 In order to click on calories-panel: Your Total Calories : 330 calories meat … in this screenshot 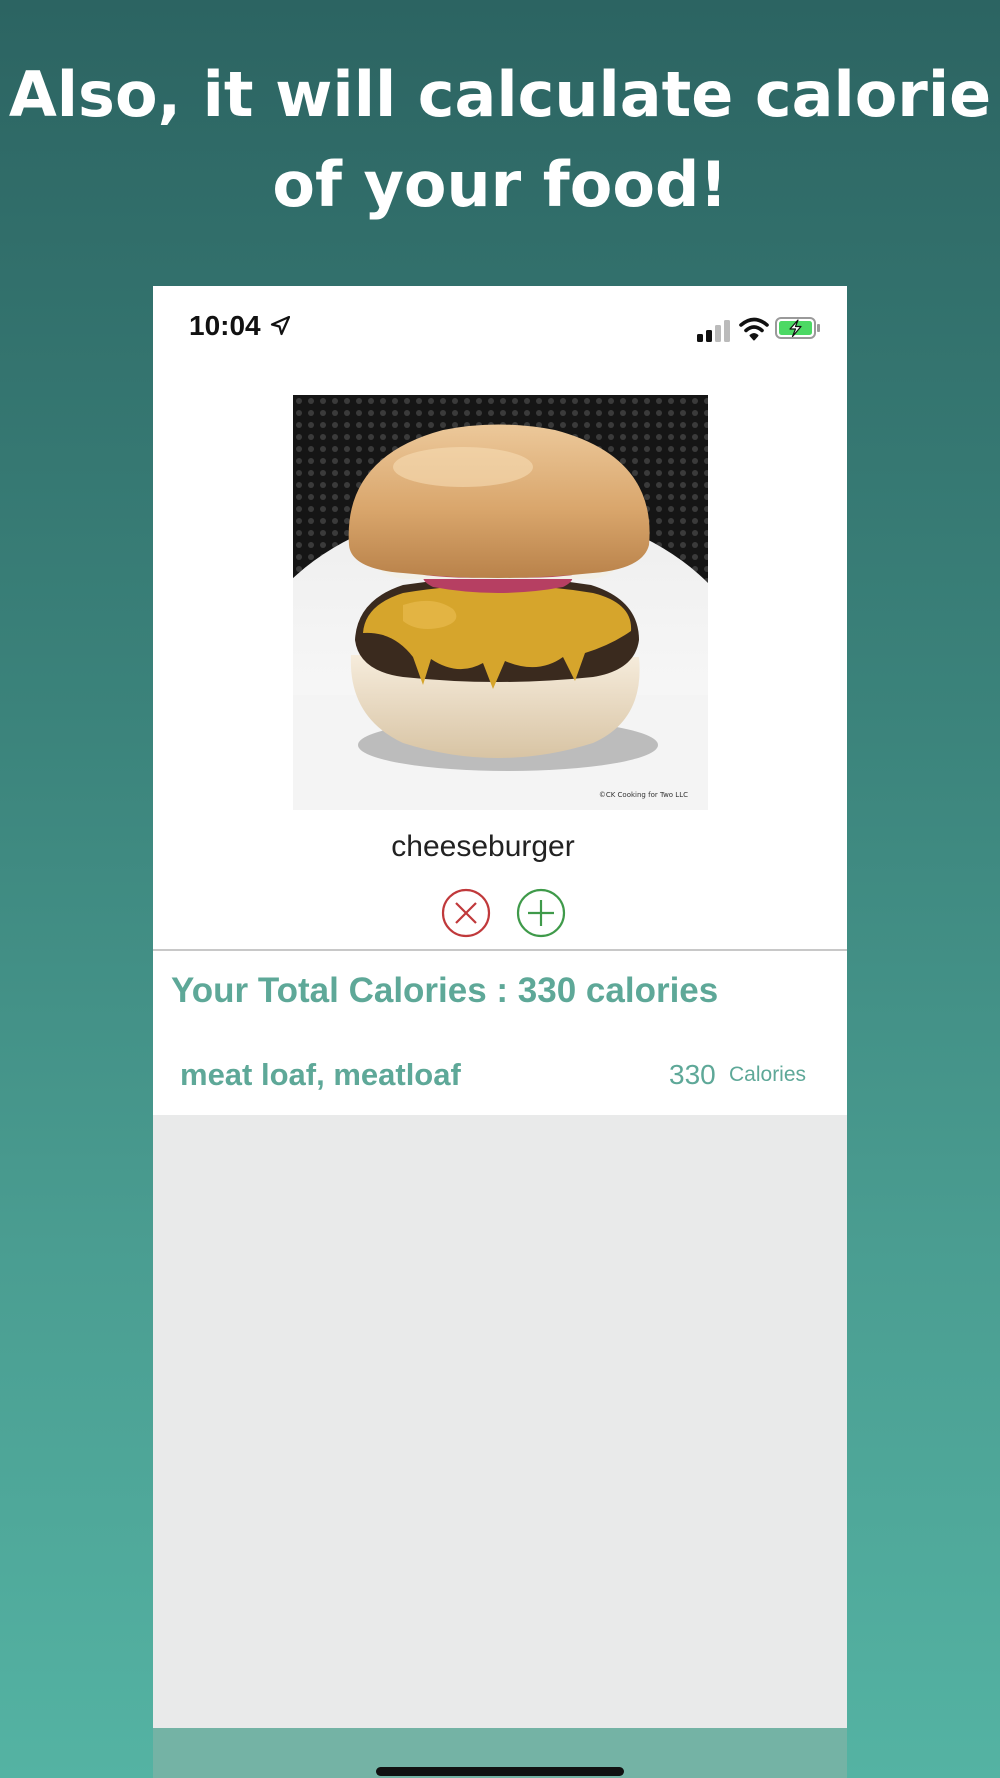, I will do `click(500, 1033)`.